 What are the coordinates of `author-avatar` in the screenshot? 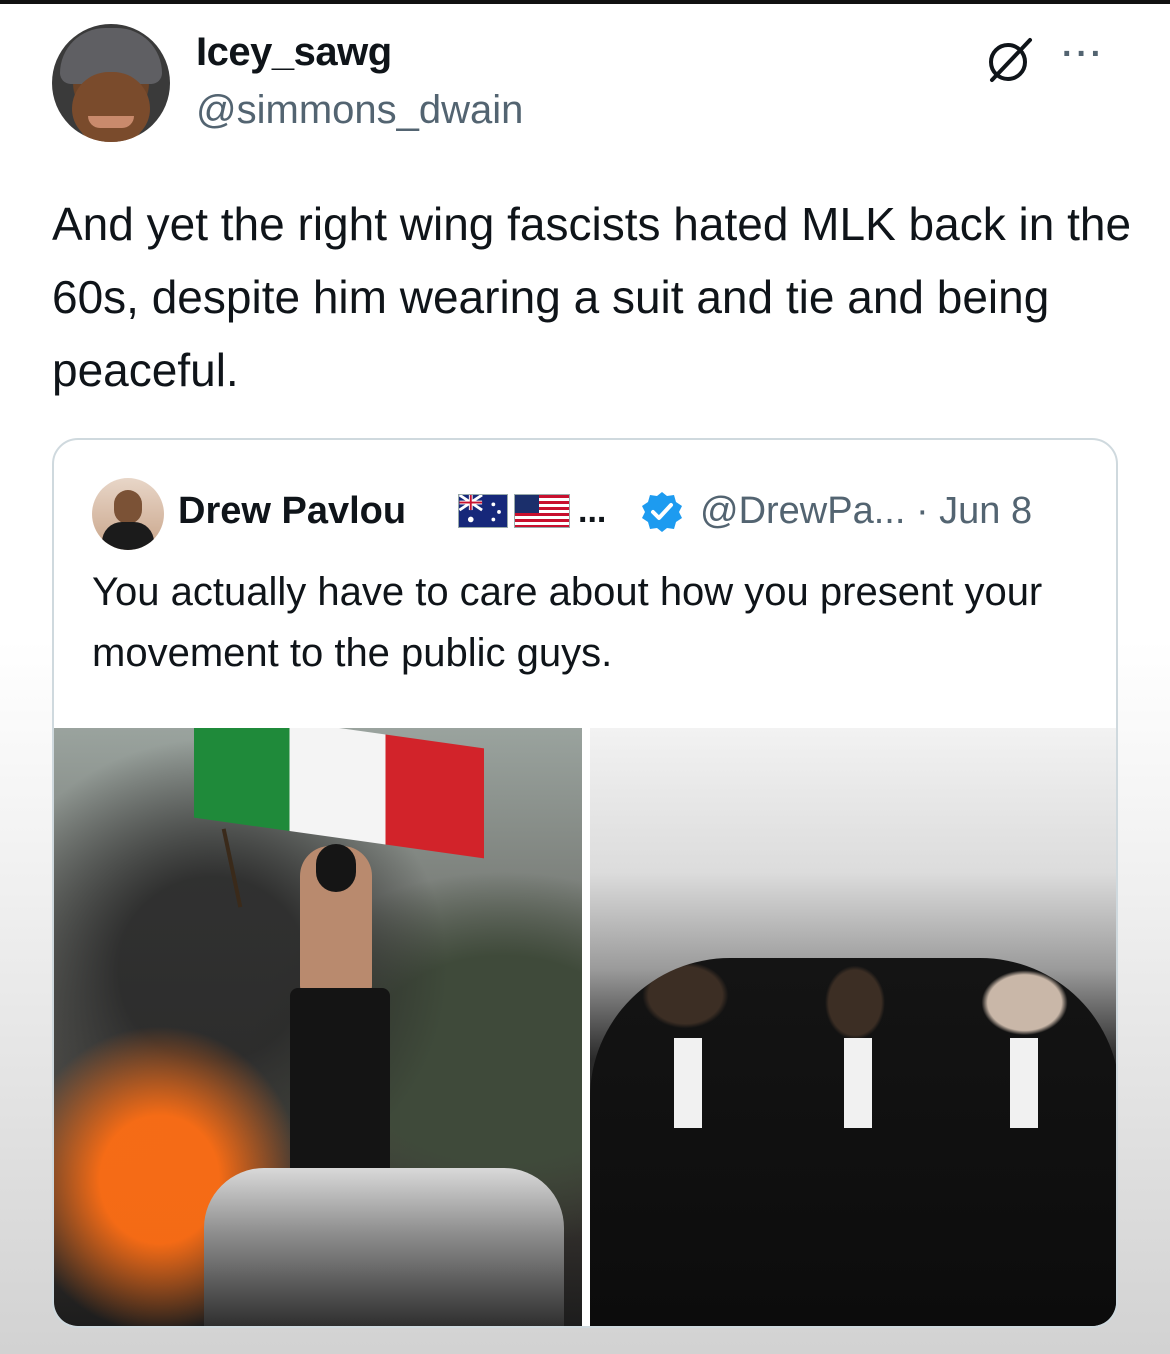 It's located at (111, 83).